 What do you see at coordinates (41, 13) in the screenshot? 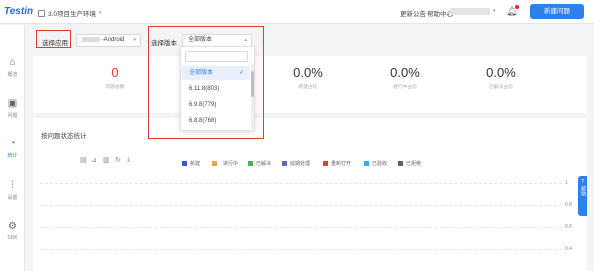
I see `project-icon` at bounding box center [41, 13].